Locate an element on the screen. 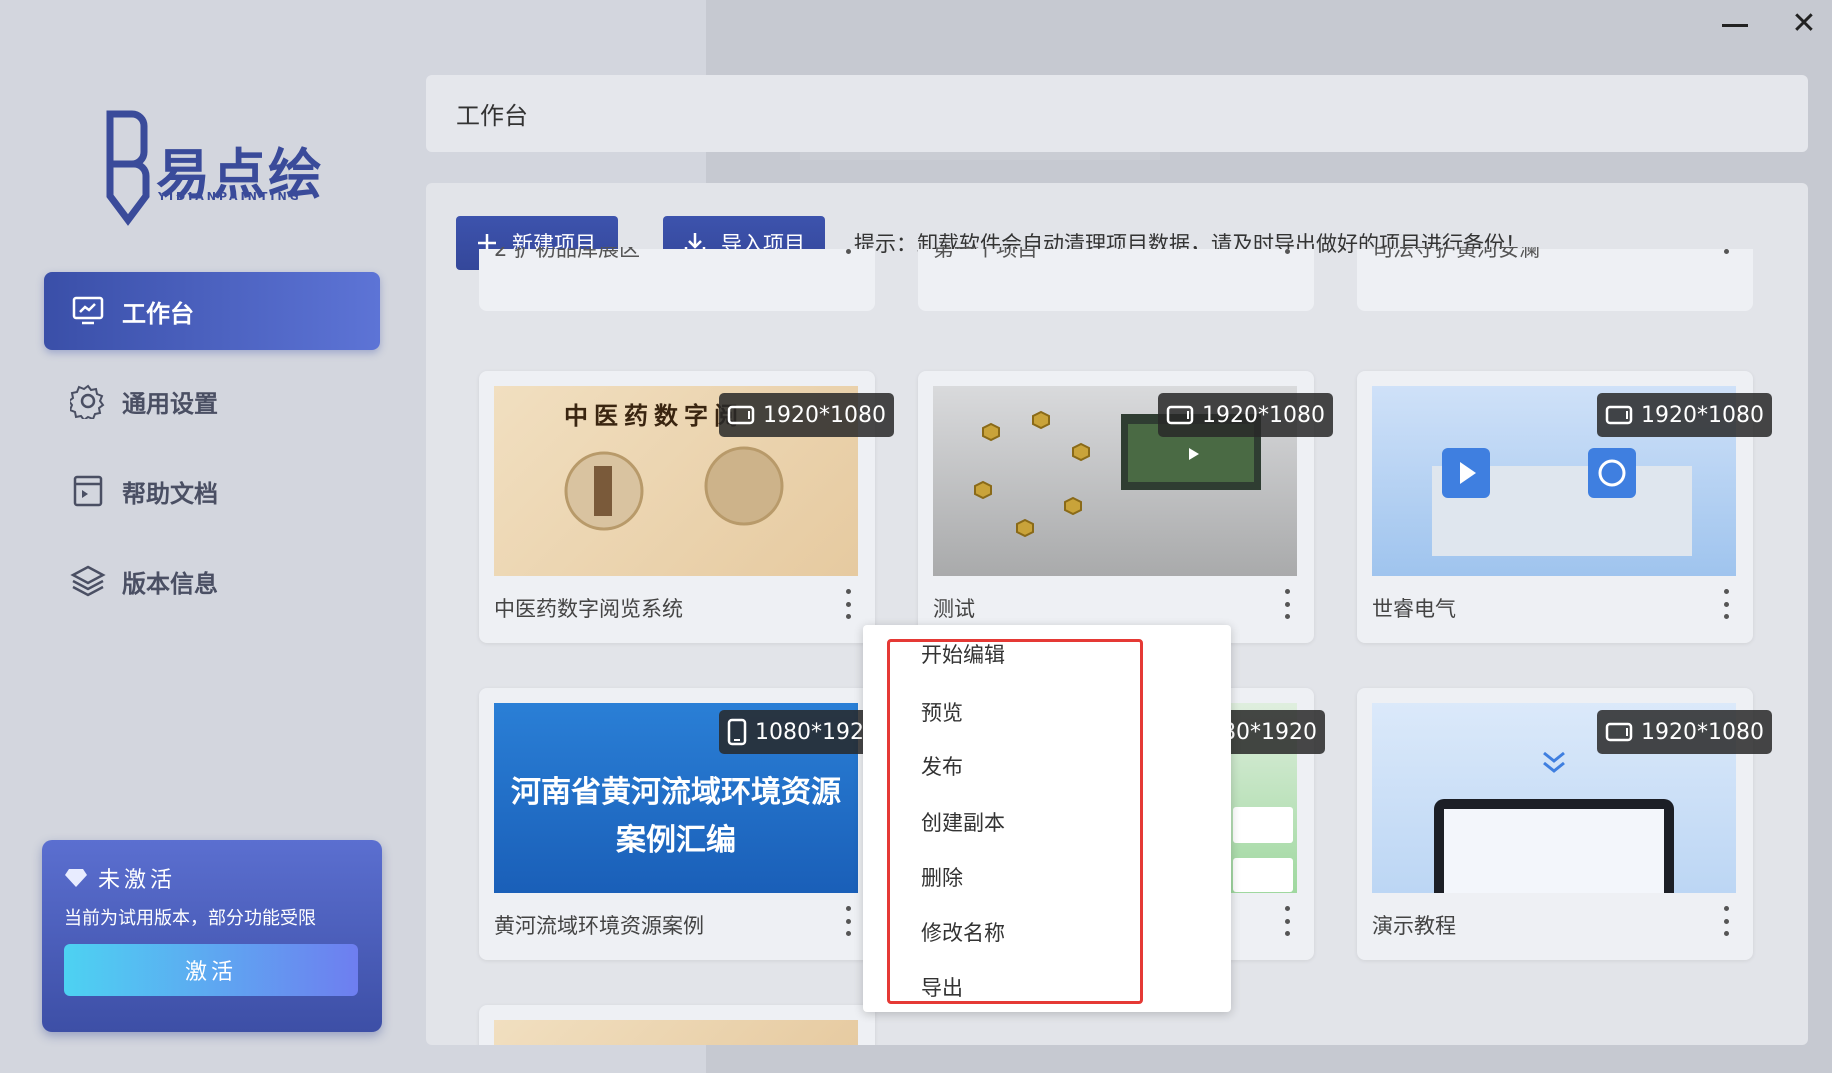  project-card: 中医药数字阅 1920*1080 中医药数字阅览系统 is located at coordinates (686, 507).